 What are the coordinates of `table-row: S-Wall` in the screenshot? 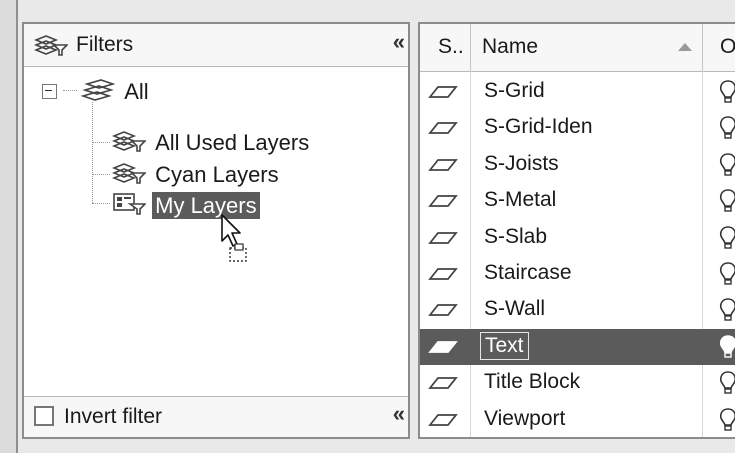 It's located at (577, 310).